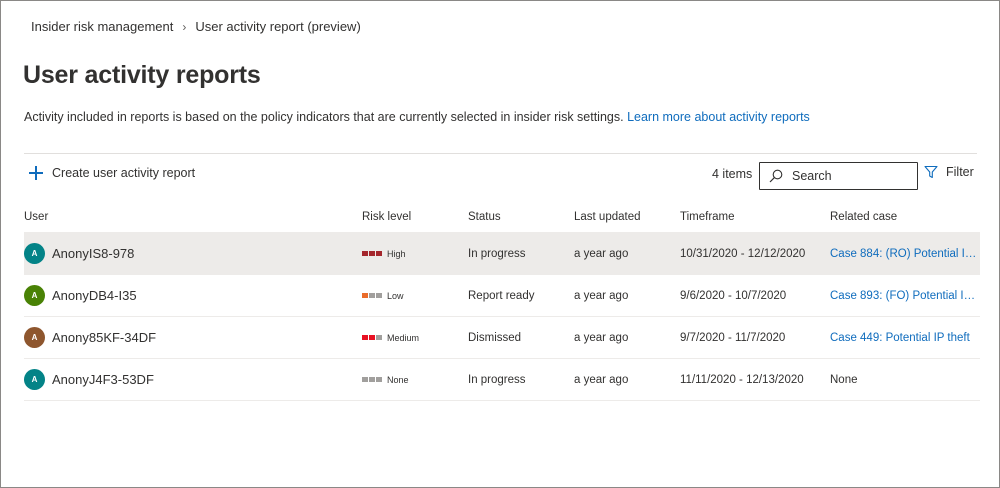 The image size is (1000, 488). I want to click on column-header-case: Related case, so click(905, 217).